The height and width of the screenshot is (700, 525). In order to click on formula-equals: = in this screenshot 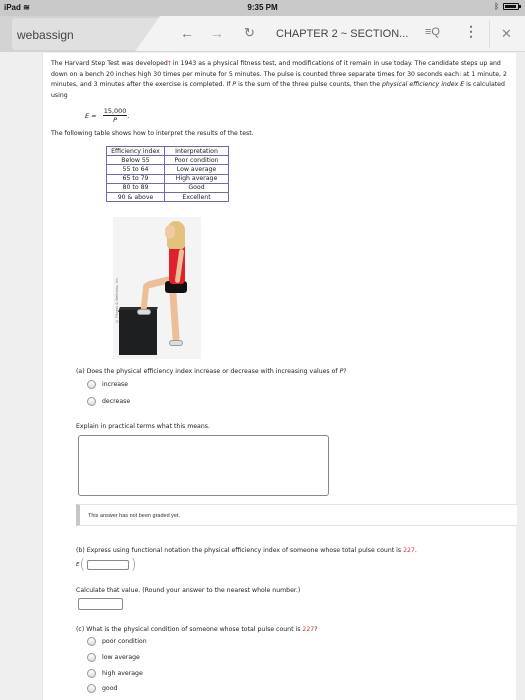, I will do `click(94, 115)`.